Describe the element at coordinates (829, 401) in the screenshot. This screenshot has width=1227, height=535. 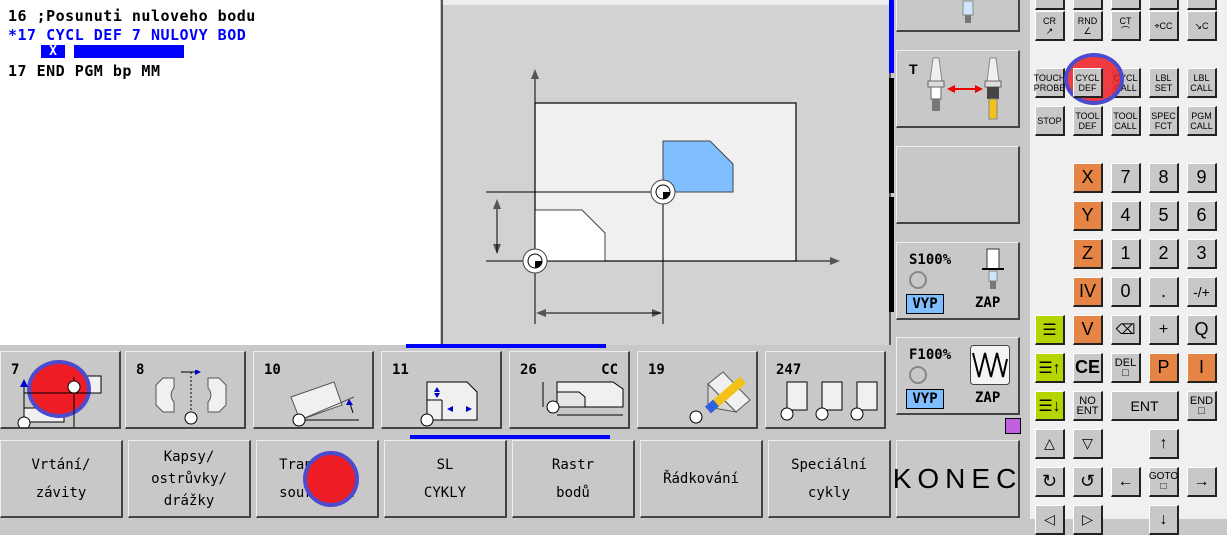
I see `datum-setting-icon` at that location.